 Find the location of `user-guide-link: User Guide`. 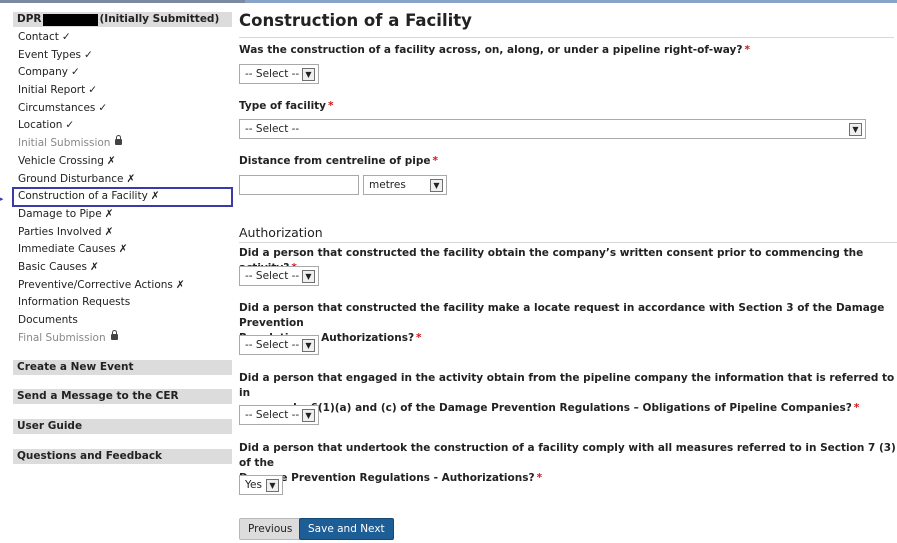

user-guide-link: User Guide is located at coordinates (122, 427).